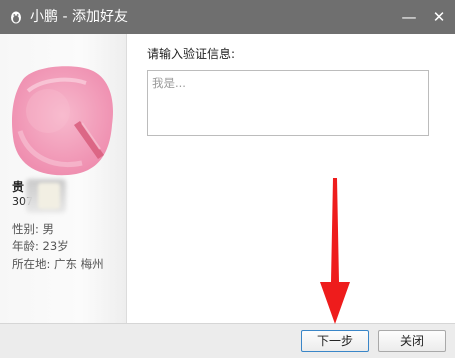 The width and height of the screenshot is (455, 358). What do you see at coordinates (288, 103) in the screenshot?
I see `verify-message-input` at bounding box center [288, 103].